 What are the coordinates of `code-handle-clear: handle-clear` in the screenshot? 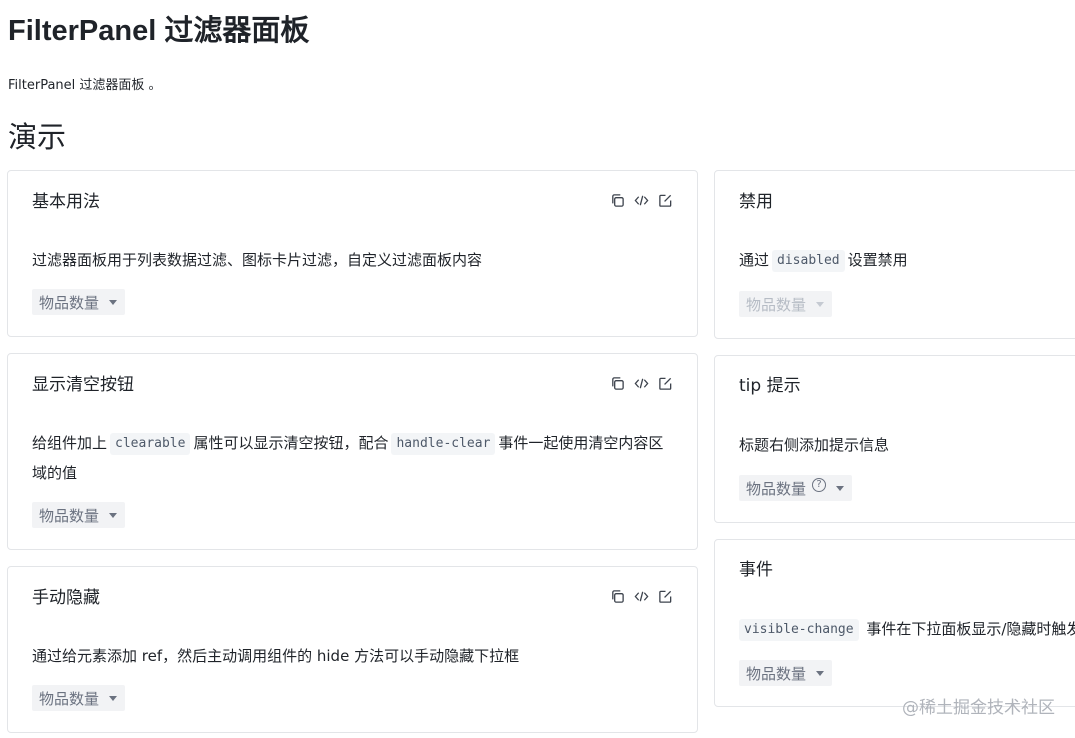 It's located at (443, 444).